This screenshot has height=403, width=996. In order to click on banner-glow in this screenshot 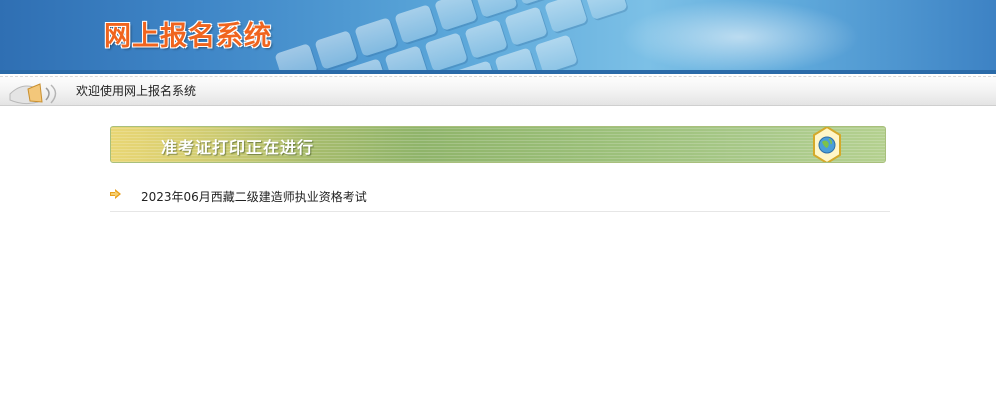, I will do `click(740, 37)`.